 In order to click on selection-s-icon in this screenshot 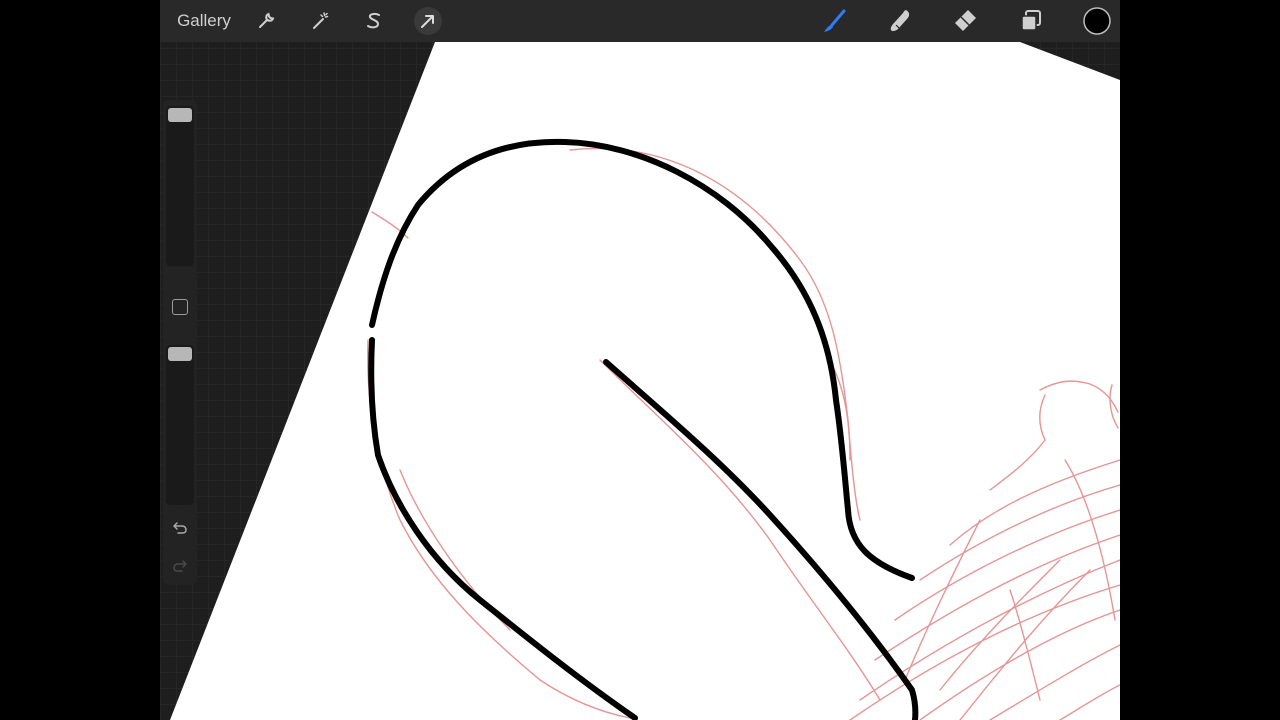, I will do `click(374, 21)`.